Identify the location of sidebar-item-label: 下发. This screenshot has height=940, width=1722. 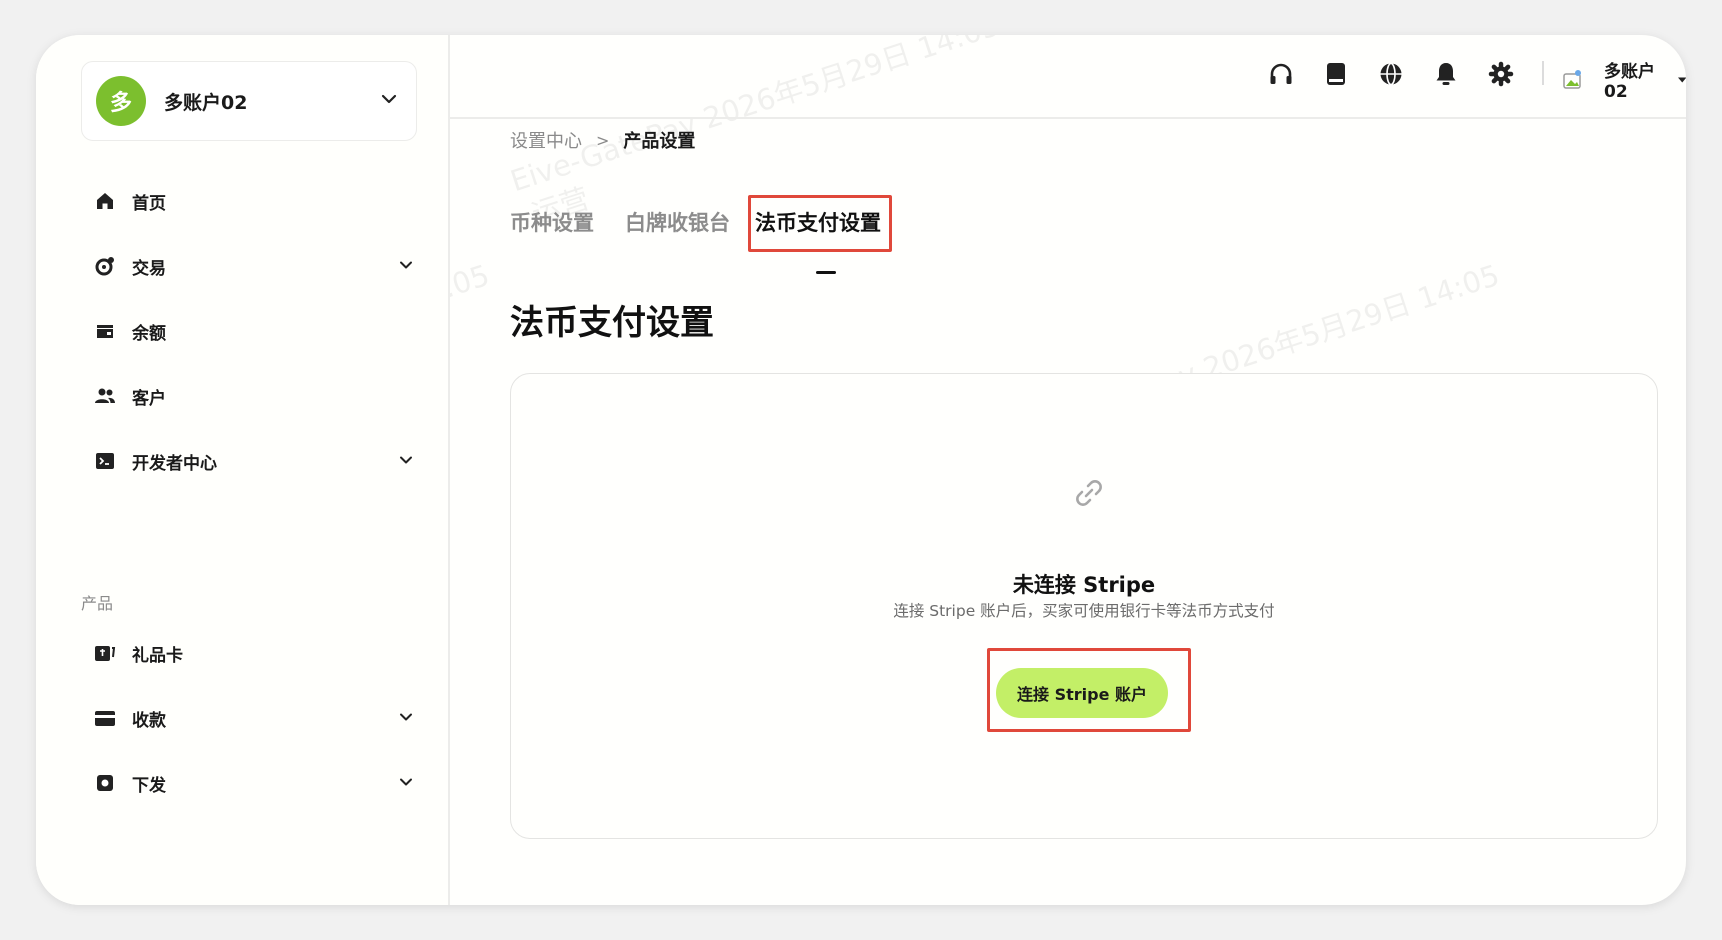
(149, 785).